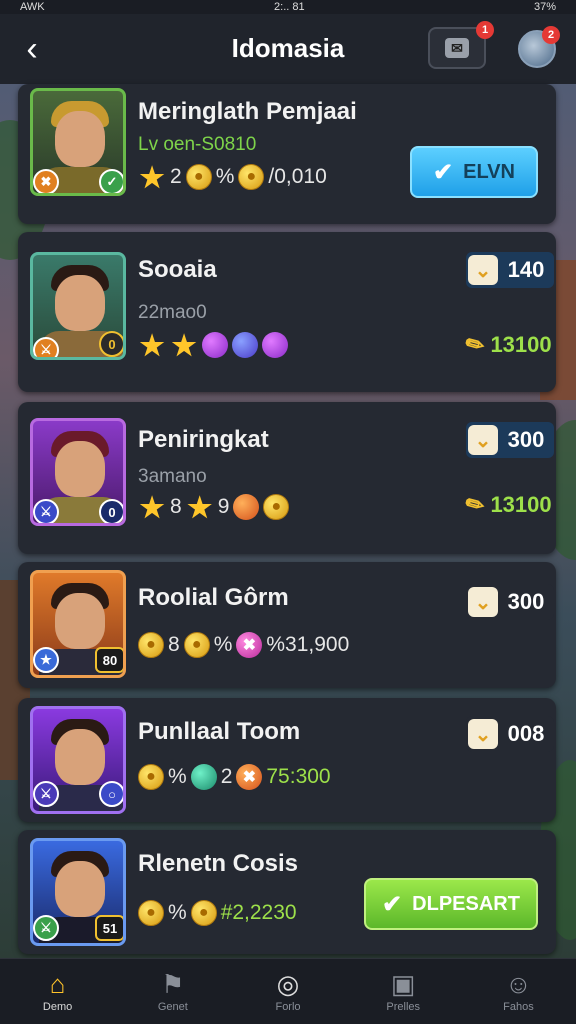 Image resolution: width=576 pixels, height=1024 pixels. I want to click on teal-gem-icon, so click(203, 777).